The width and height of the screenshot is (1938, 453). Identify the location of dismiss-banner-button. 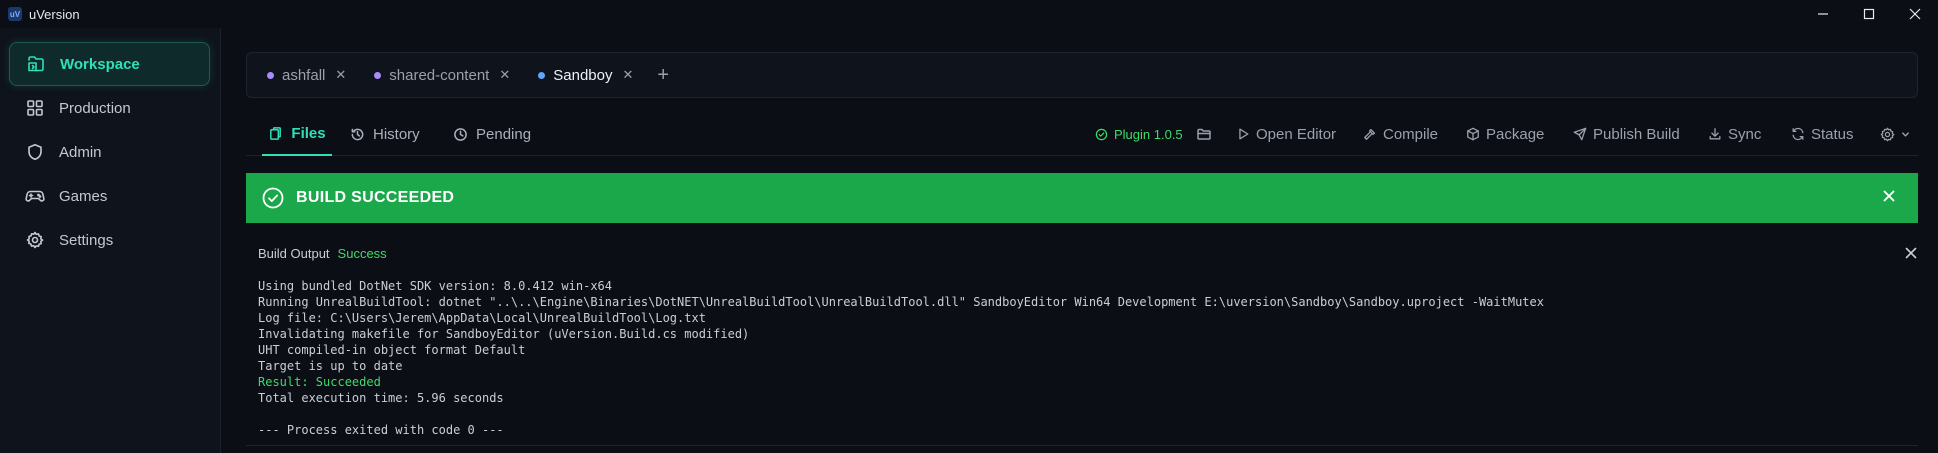
(1889, 196).